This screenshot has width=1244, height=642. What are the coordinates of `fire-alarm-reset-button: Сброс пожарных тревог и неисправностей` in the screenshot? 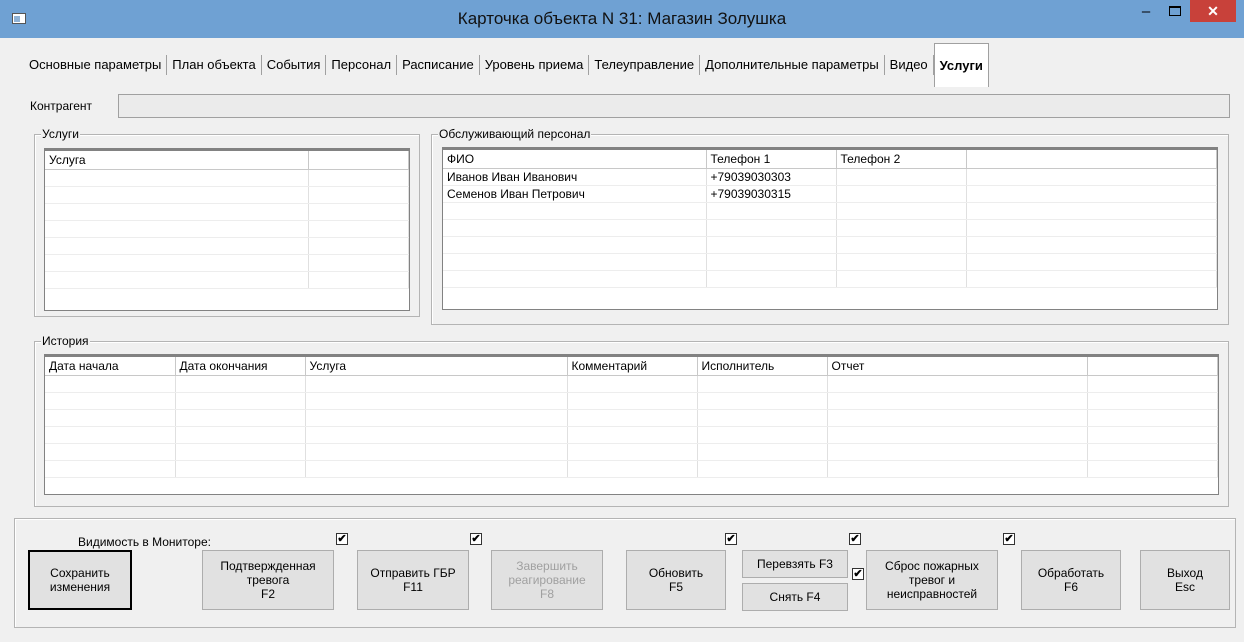 It's located at (932, 580).